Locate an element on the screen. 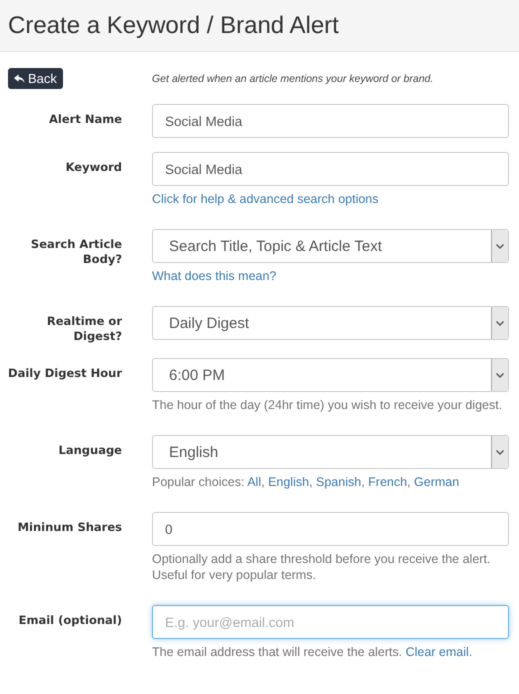 This screenshot has width=519, height=694. text-field: 0 is located at coordinates (330, 529).